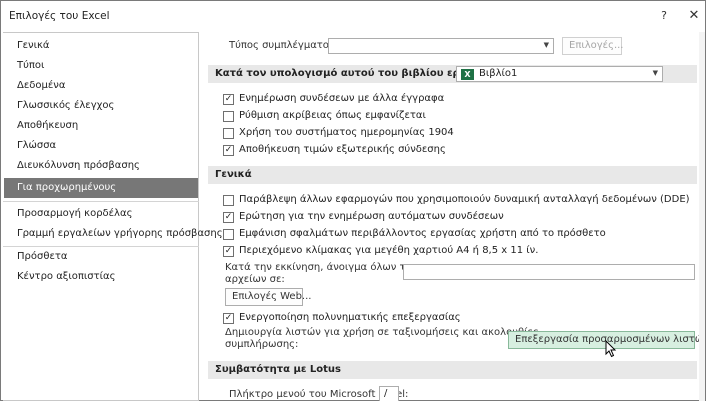  I want to click on help-icon: ?, so click(664, 16).